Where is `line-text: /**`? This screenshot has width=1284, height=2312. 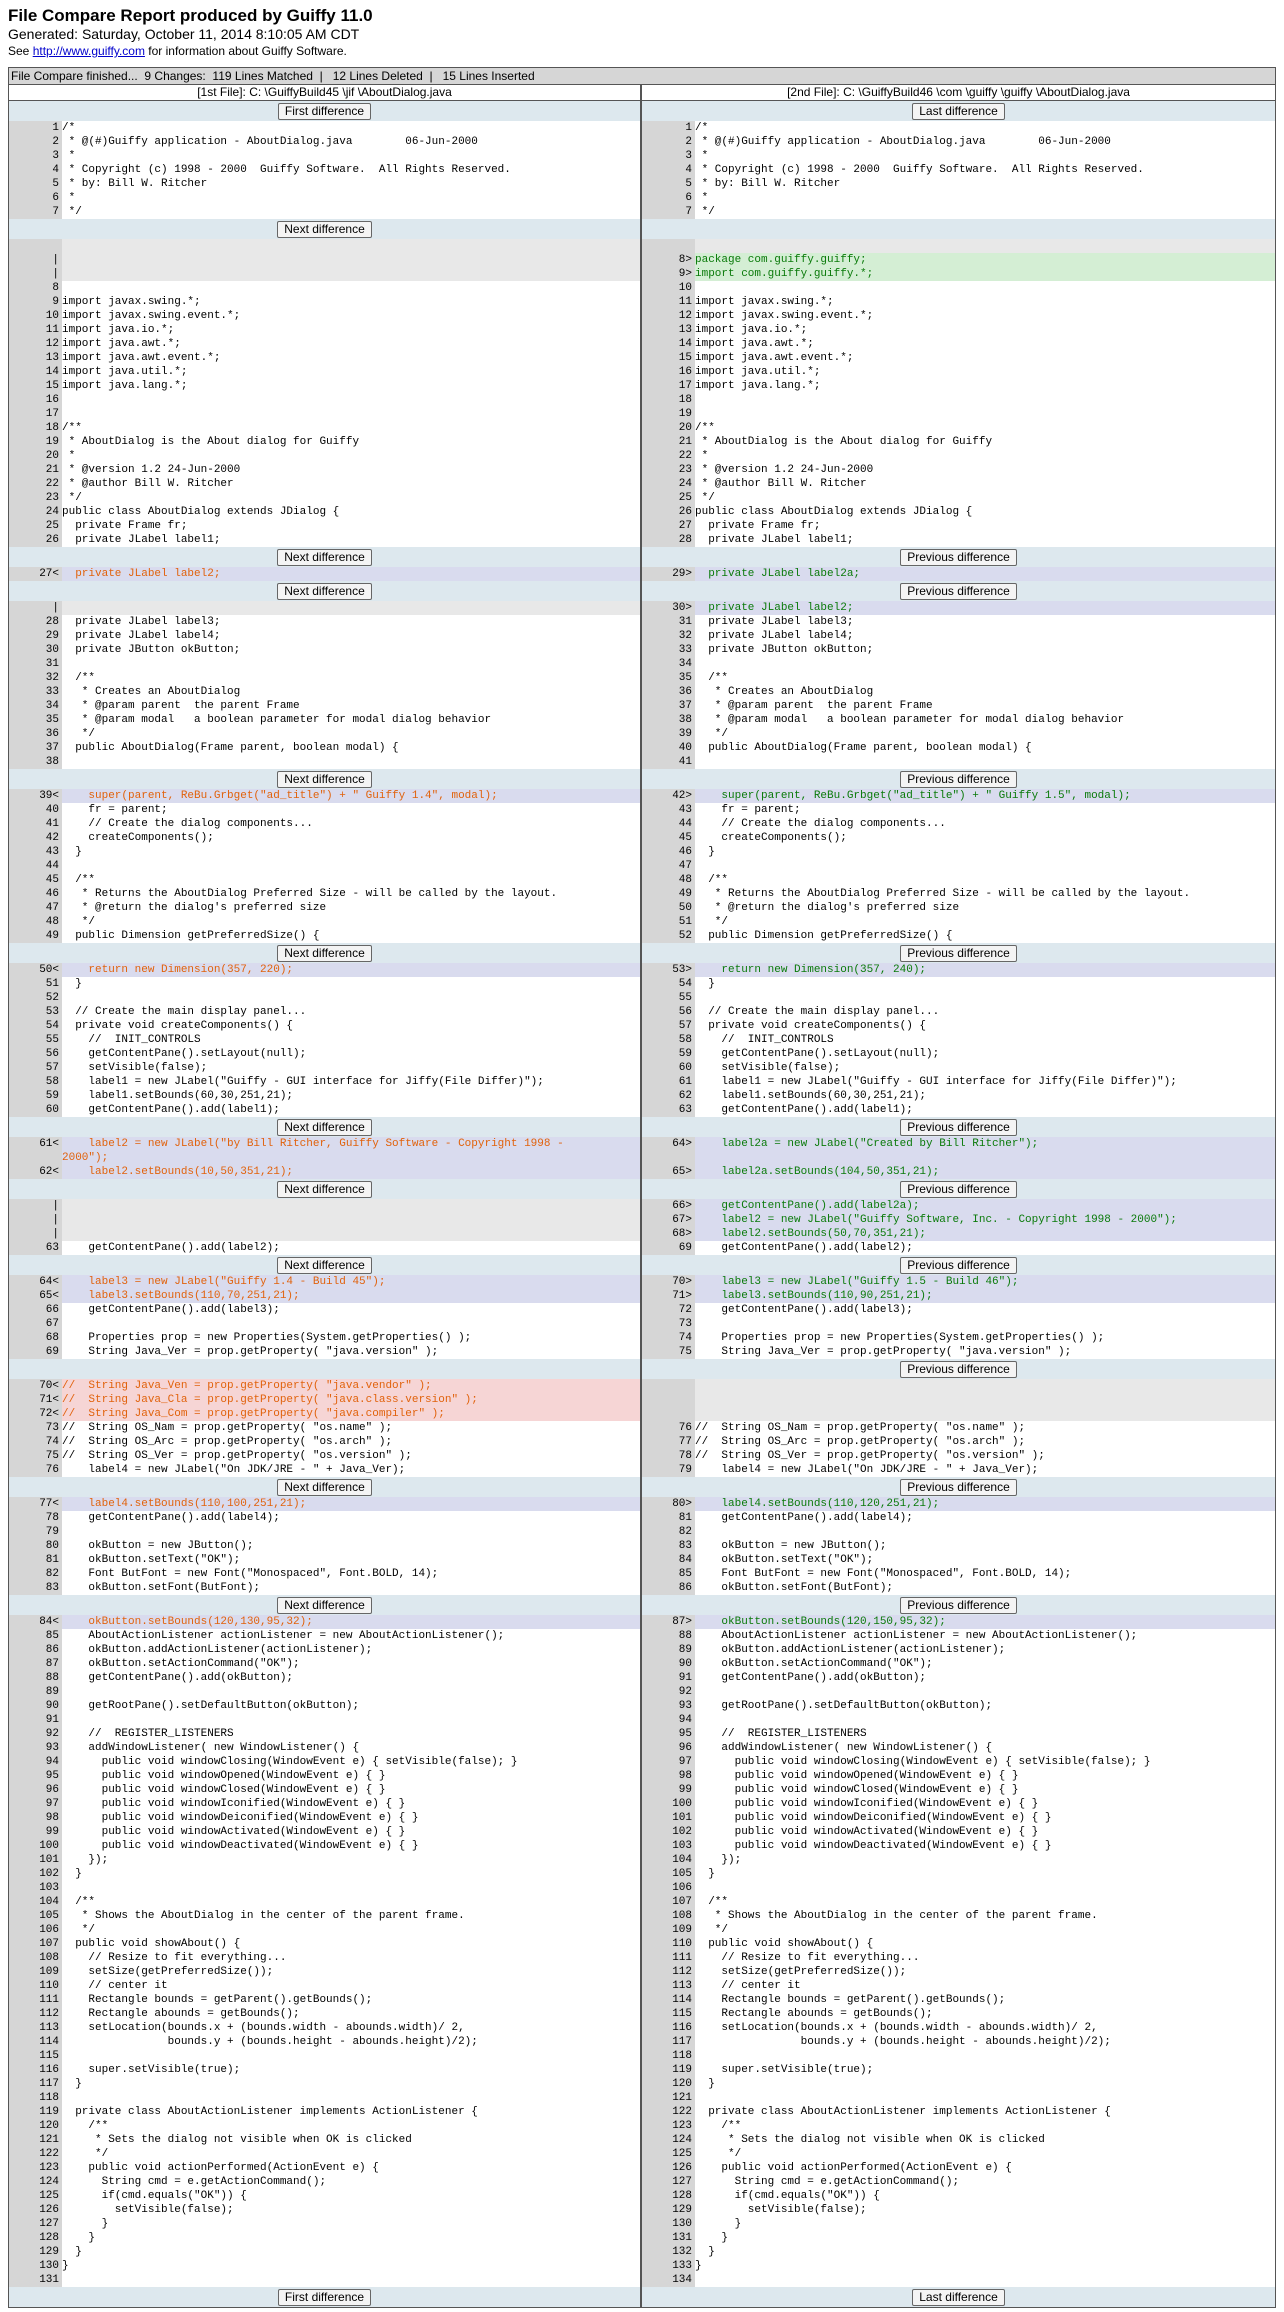
line-text: /** is located at coordinates (718, 2126).